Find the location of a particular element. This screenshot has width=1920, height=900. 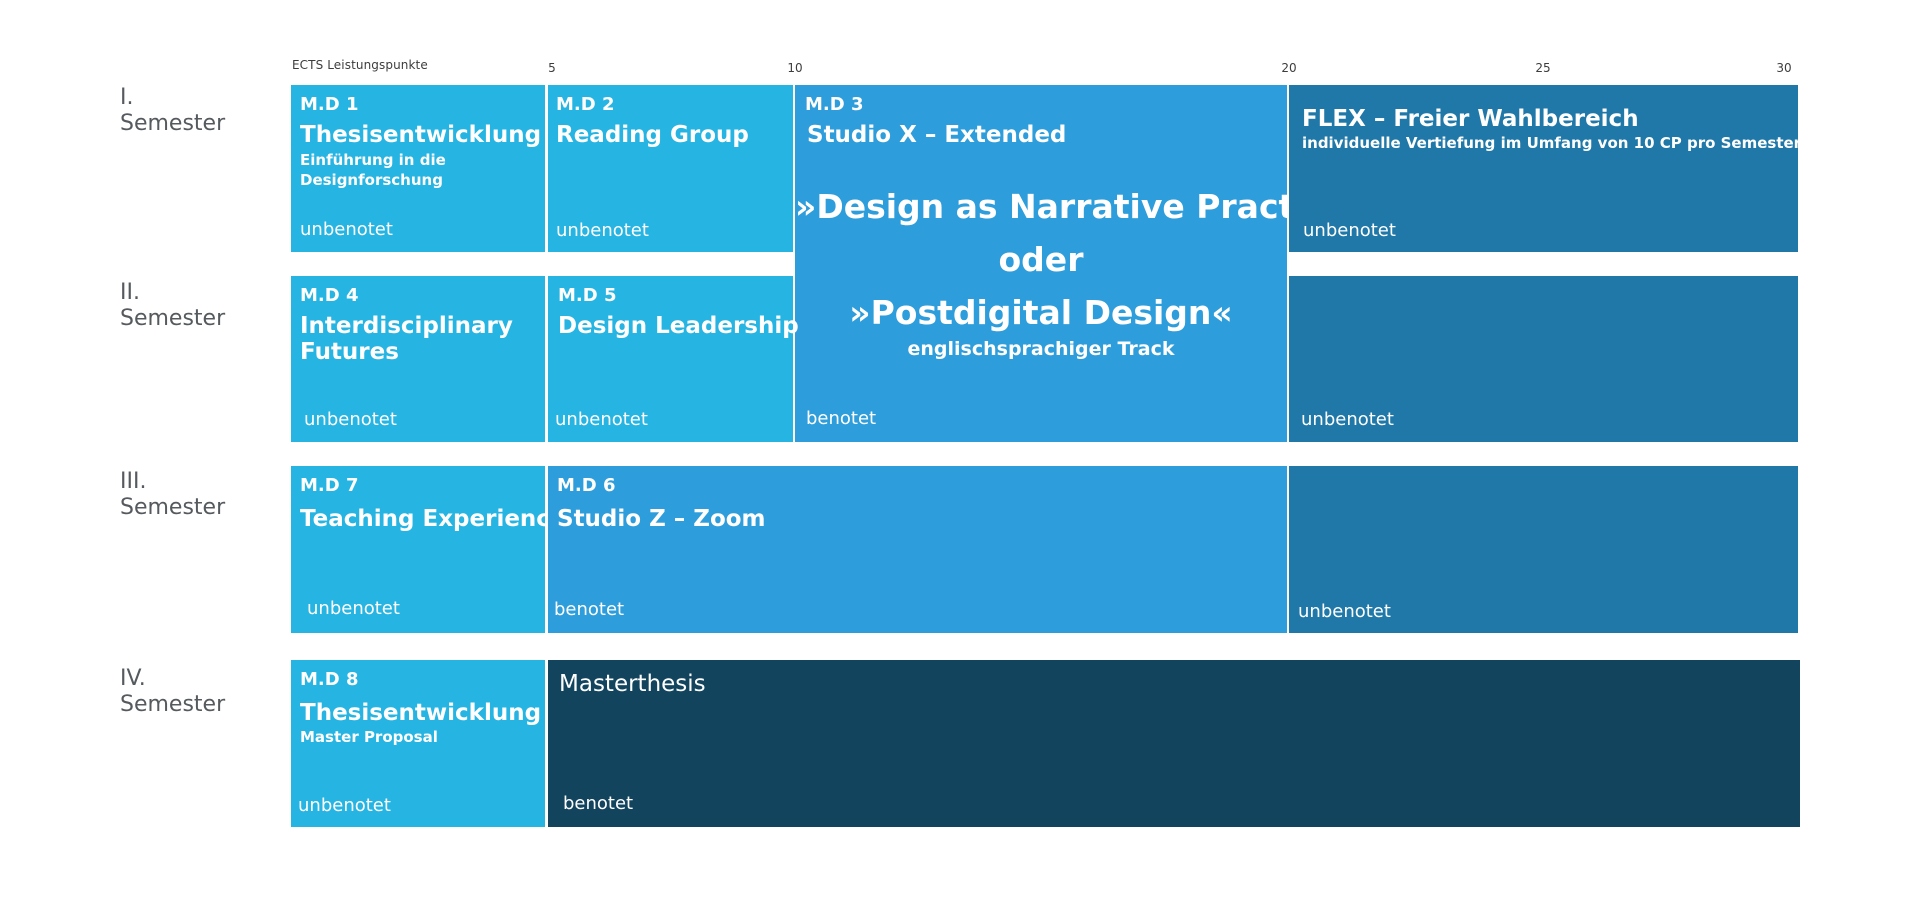

module-code: M.D 1 is located at coordinates (329, 104).